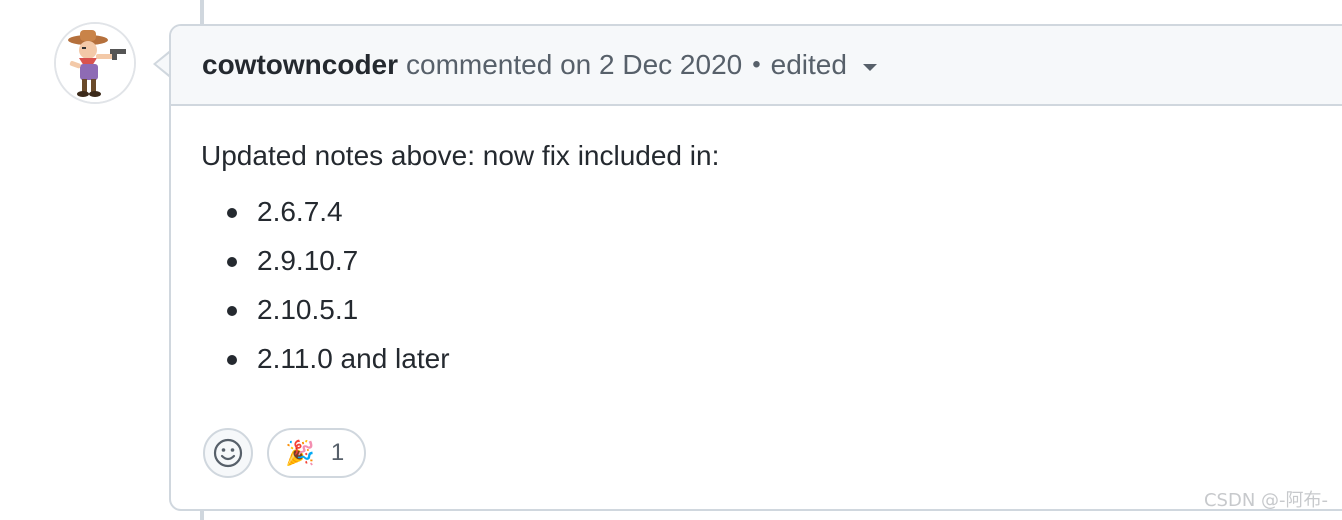  I want to click on watermark: CSDN @-阿布-, so click(1265, 500).